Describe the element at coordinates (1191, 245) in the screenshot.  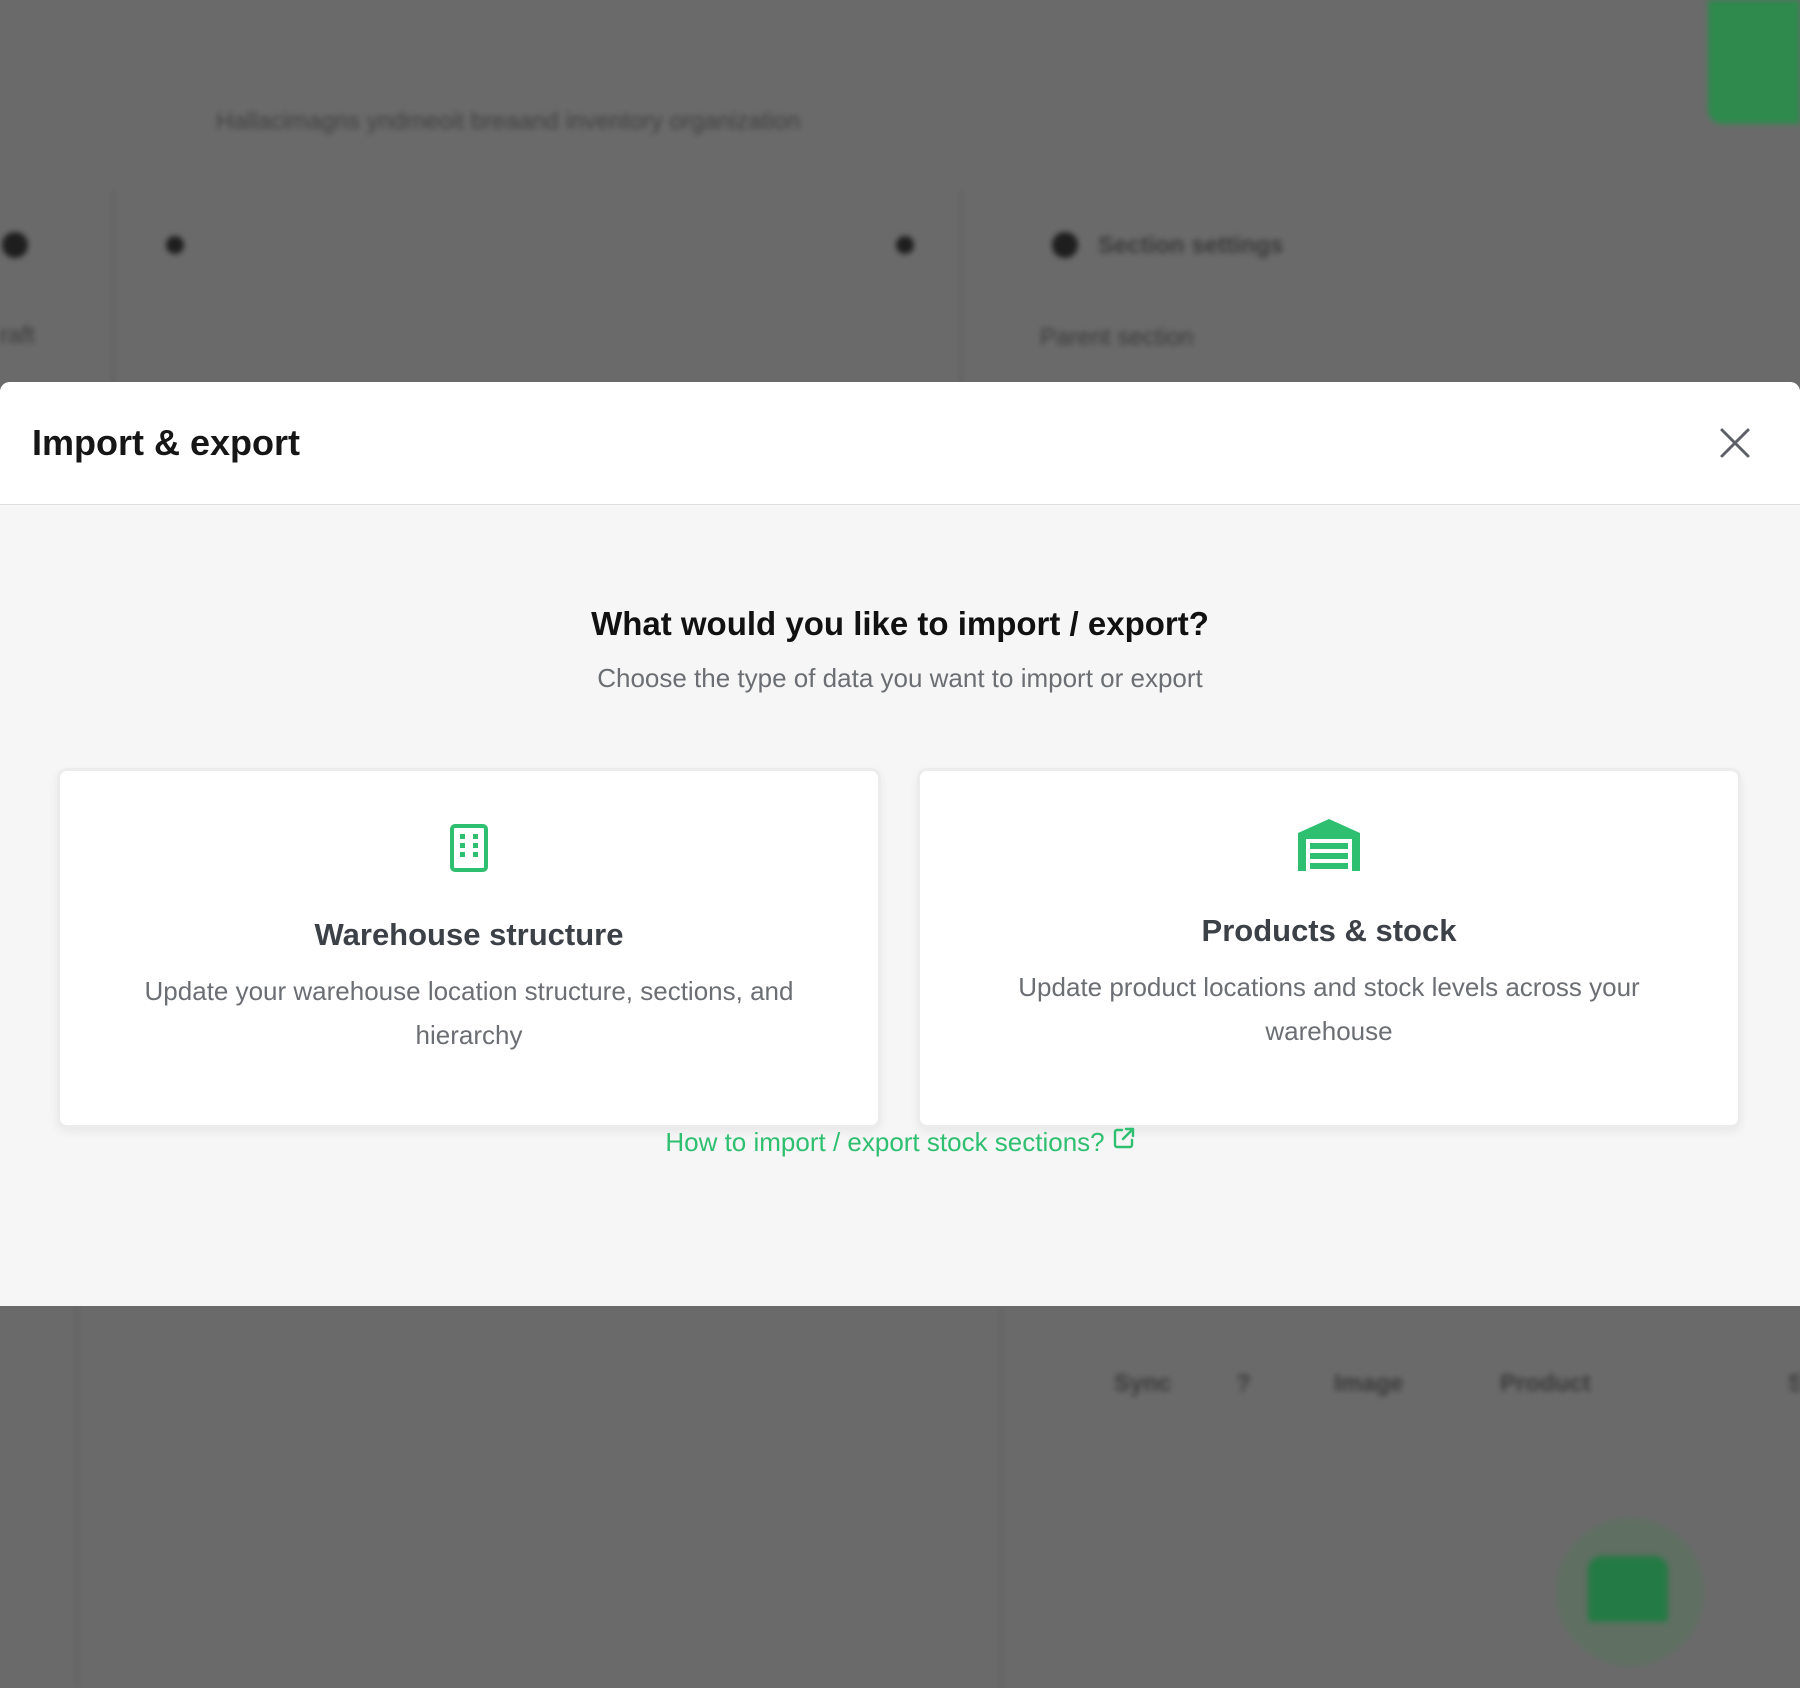
I see `bg-section-settings: Section settings` at that location.